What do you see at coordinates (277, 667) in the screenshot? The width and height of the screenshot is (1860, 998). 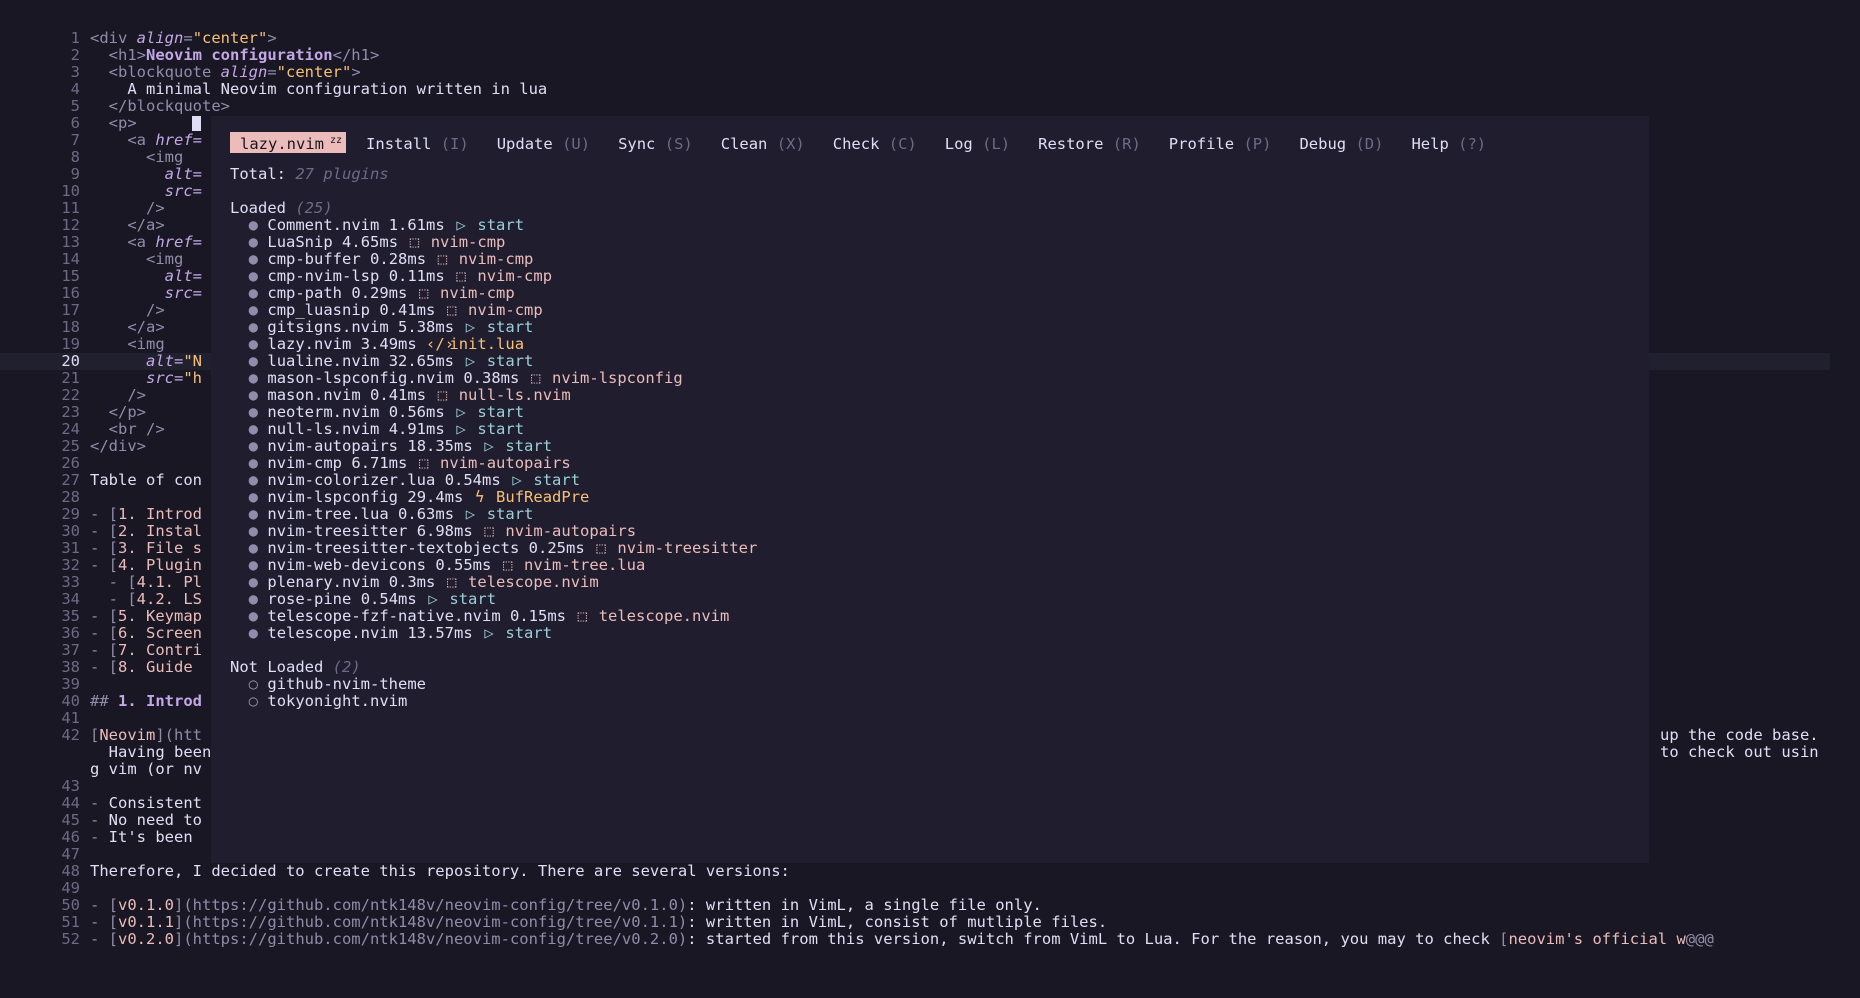 I see `notloaded-label: Not Loaded` at bounding box center [277, 667].